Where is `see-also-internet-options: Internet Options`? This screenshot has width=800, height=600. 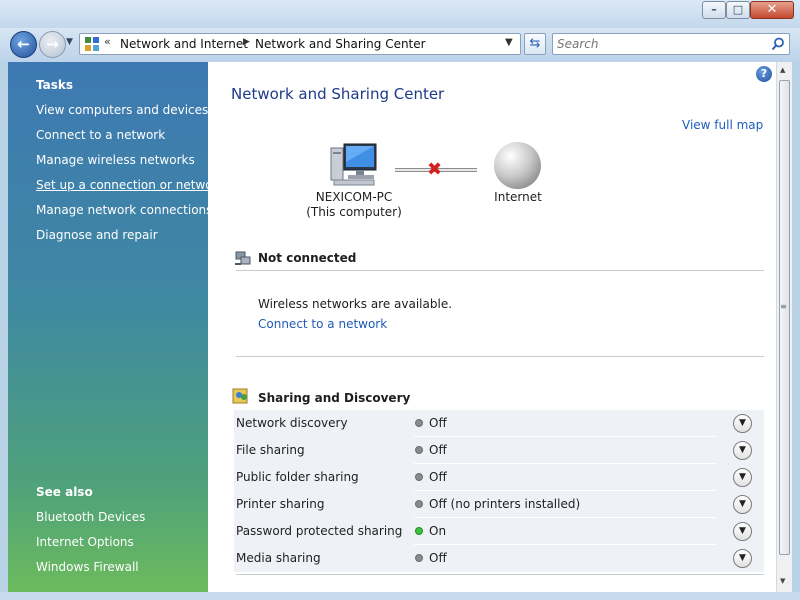
see-also-internet-options: Internet Options is located at coordinates (85, 542).